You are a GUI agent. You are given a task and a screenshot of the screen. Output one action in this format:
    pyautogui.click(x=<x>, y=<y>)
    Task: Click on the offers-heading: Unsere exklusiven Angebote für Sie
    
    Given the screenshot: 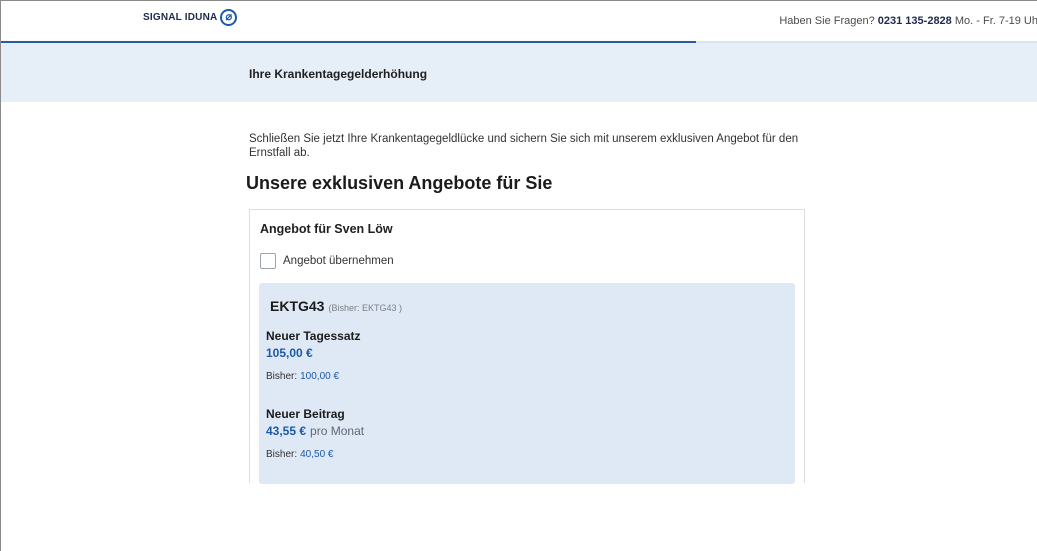 What is the action you would take?
    pyautogui.click(x=399, y=183)
    